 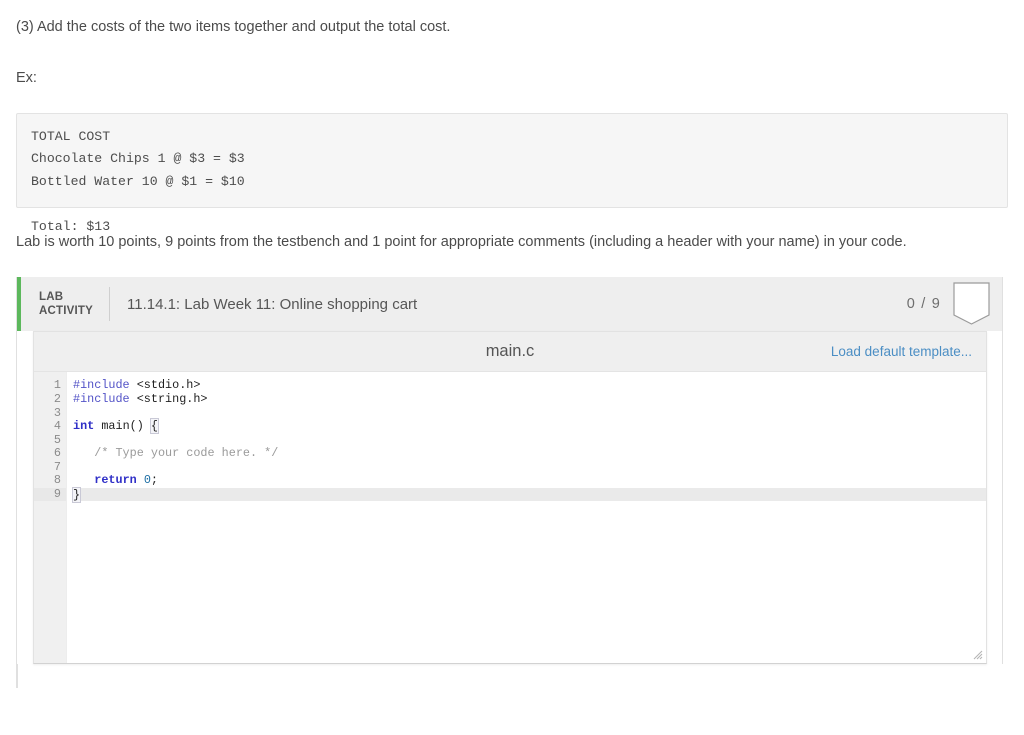 I want to click on lab-score-area: 0 / 9, so click(x=954, y=304).